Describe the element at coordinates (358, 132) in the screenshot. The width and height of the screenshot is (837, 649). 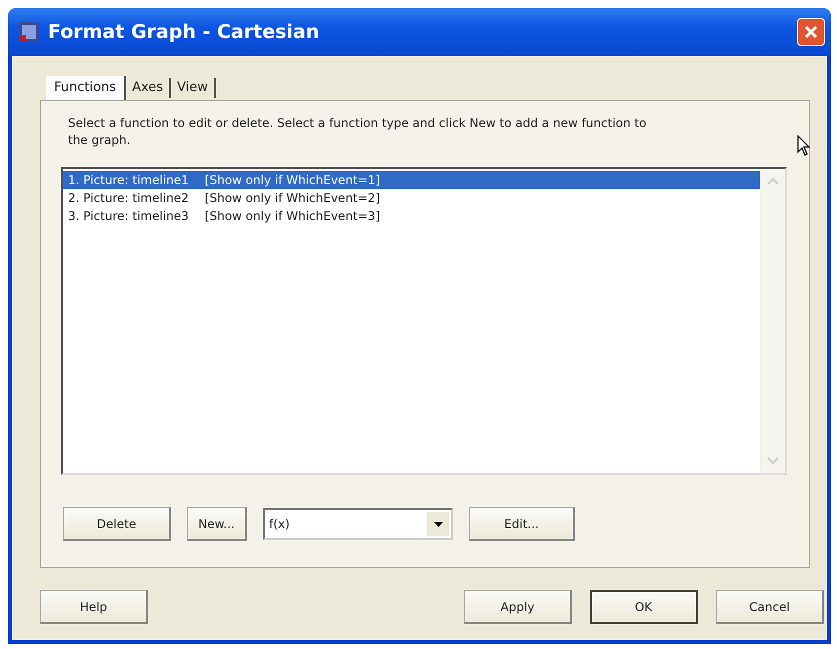
I see `instructions-text: Select a function to edit or delete. Select a function type and click New to add a new function to the graph.` at that location.